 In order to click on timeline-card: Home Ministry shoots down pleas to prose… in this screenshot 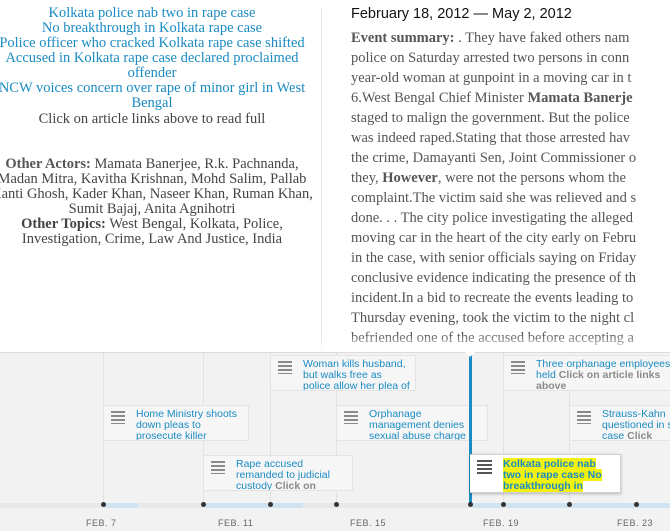, I will do `click(176, 423)`.